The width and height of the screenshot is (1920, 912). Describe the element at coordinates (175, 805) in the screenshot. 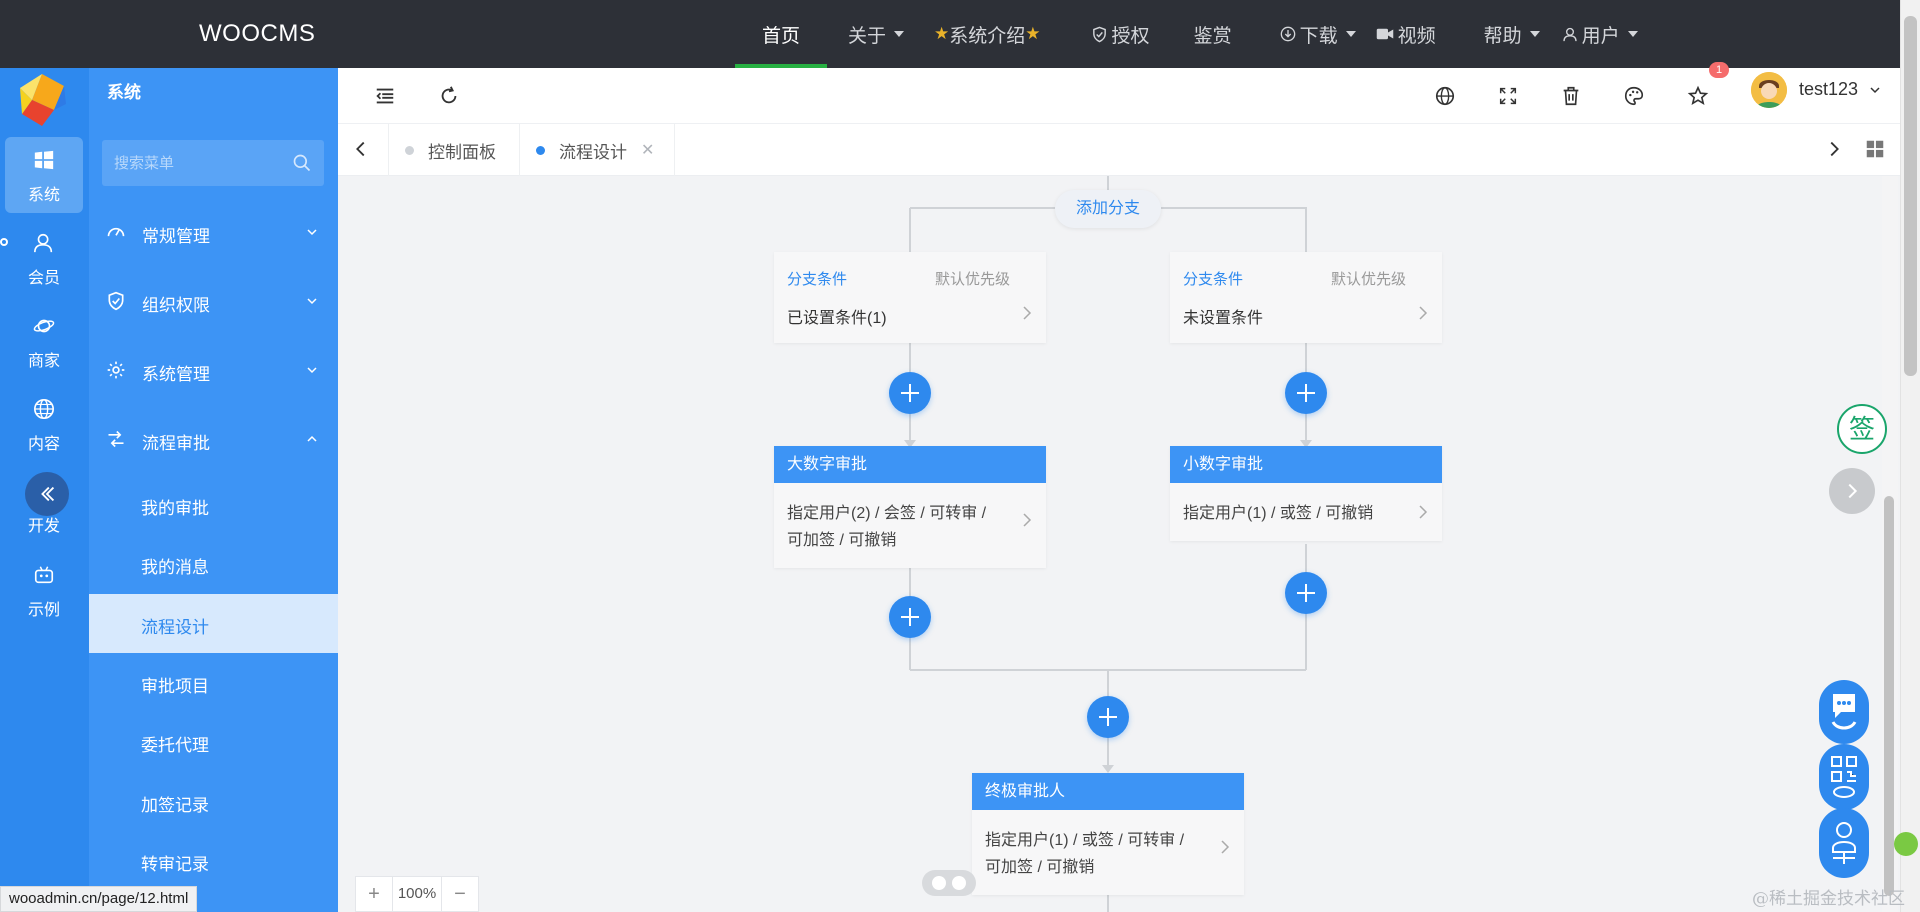

I see `menu-item-label: 加签记录` at that location.